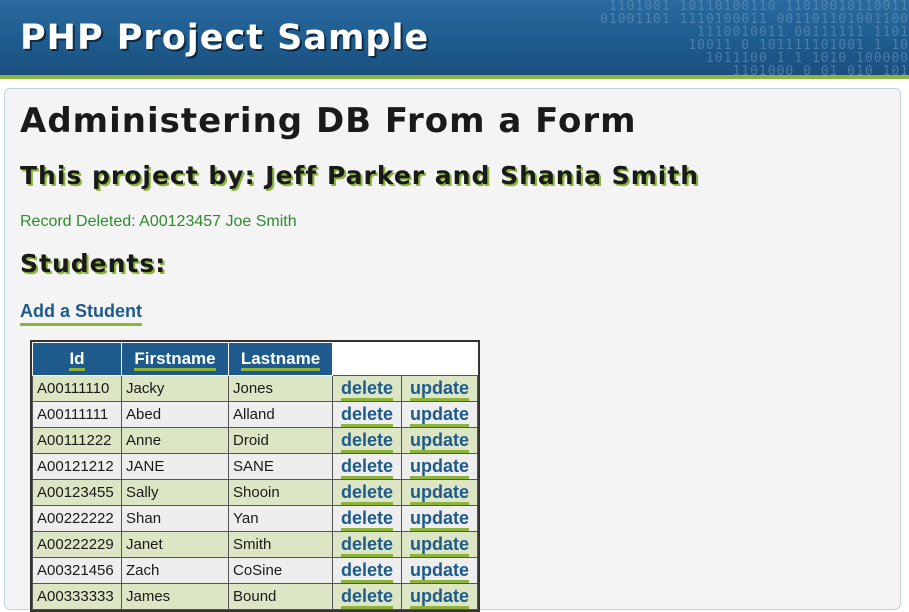  I want to click on cell-firstname: Anne, so click(175, 440).